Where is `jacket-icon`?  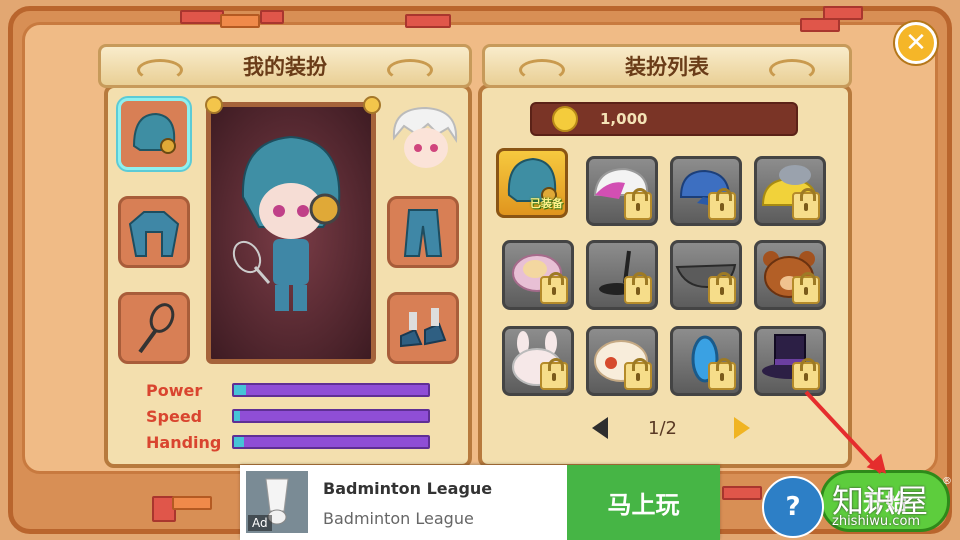
jacket-icon is located at coordinates (154, 234).